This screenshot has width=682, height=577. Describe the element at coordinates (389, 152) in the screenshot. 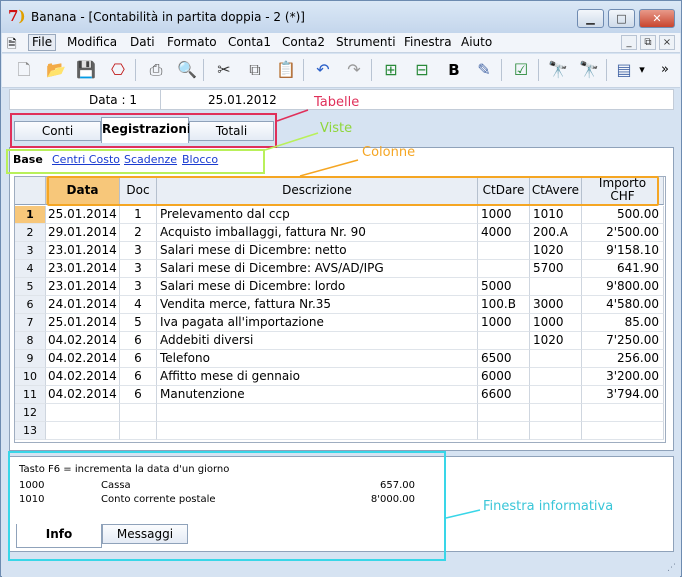

I see `annotation-colonne: Colonne` at that location.